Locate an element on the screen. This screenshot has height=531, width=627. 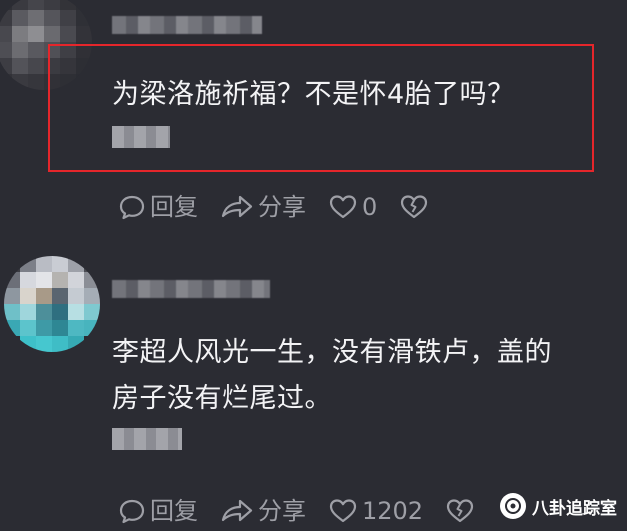
comment-actions: 回复 分享 0 is located at coordinates (286, 207).